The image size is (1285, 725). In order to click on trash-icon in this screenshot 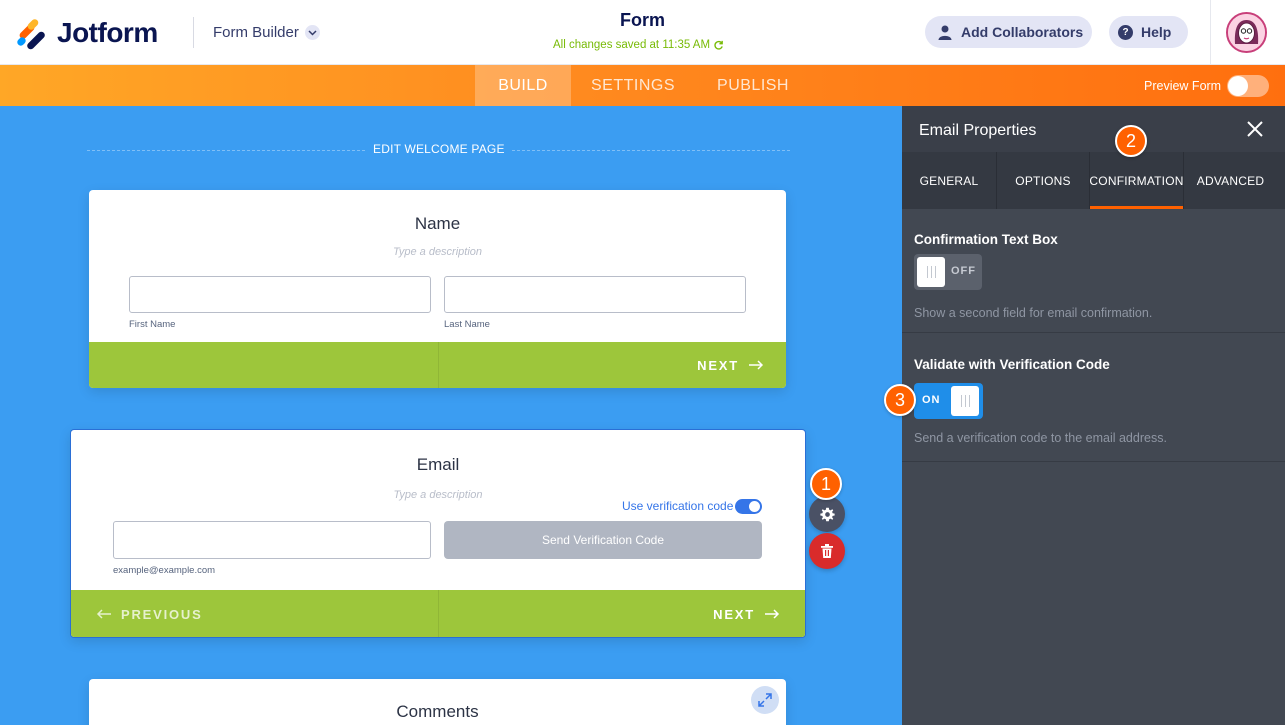, I will do `click(827, 551)`.